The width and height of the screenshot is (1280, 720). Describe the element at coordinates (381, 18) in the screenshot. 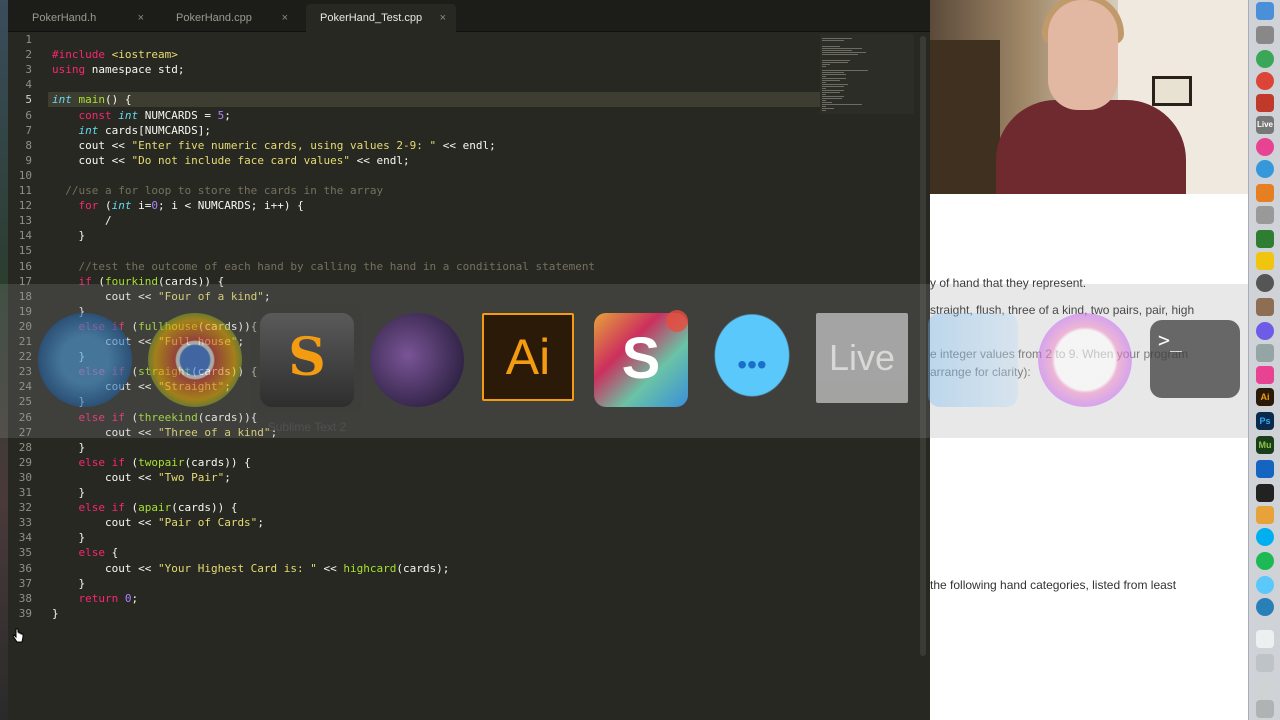

I see `tab-pokerhand-test-cpp: PokerHand_Test.cpp ×` at that location.